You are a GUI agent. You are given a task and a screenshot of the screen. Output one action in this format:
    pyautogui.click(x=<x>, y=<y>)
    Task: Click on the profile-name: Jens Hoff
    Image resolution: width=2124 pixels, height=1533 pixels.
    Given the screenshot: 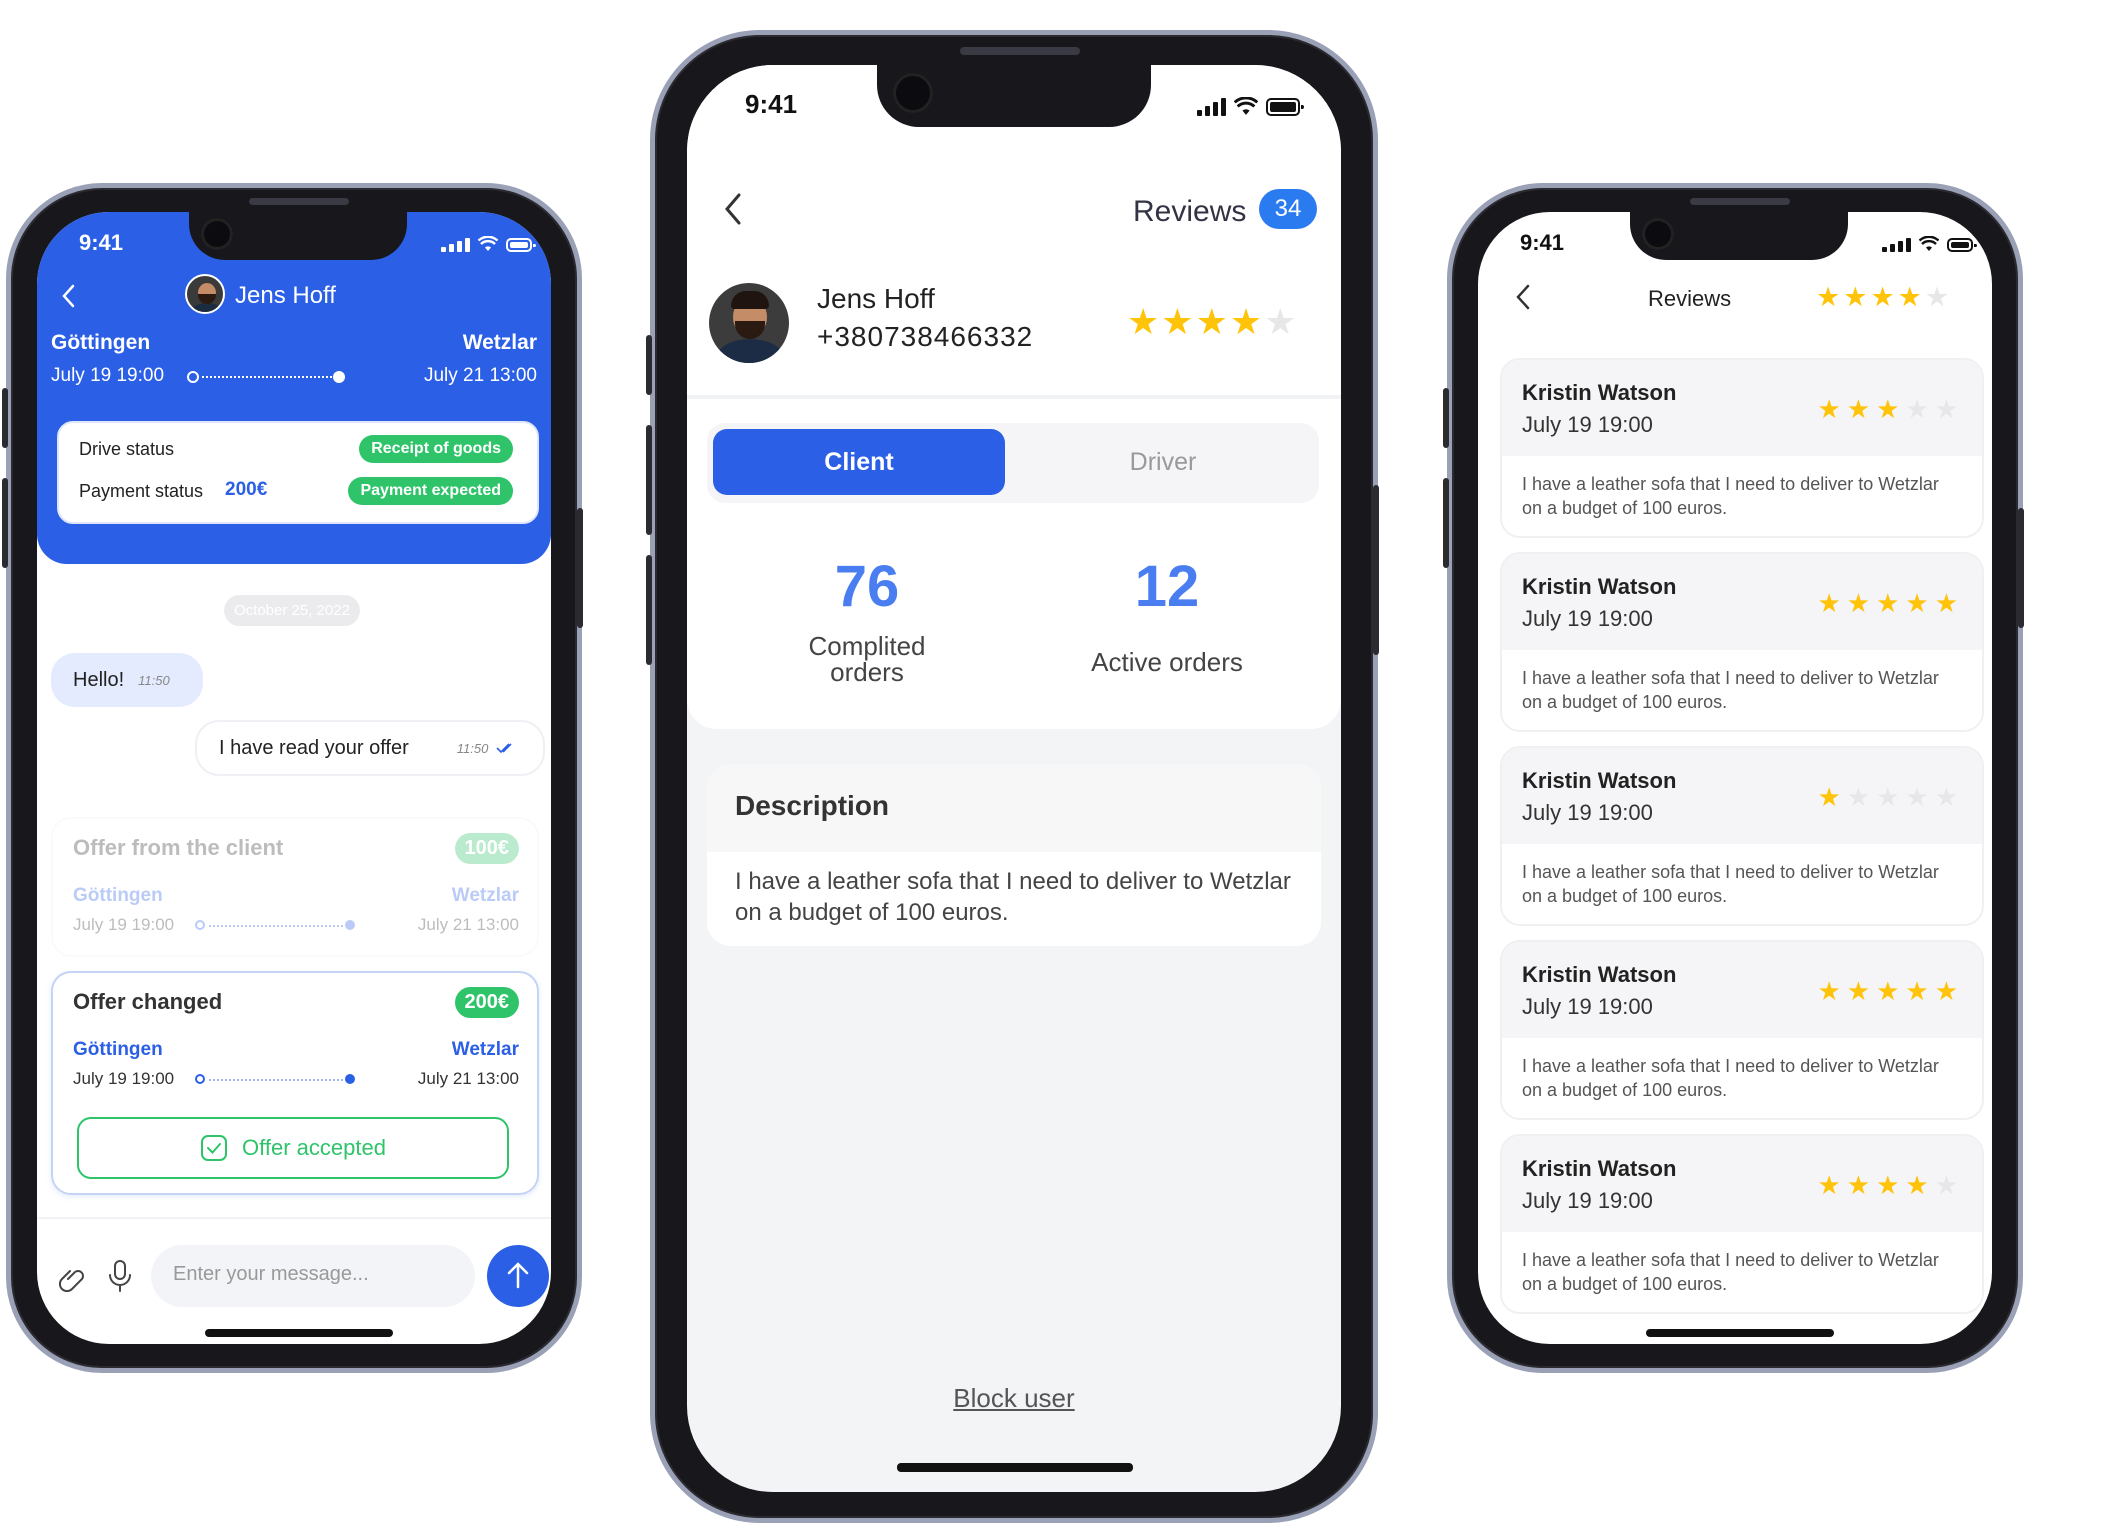 What is the action you would take?
    pyautogui.click(x=876, y=298)
    